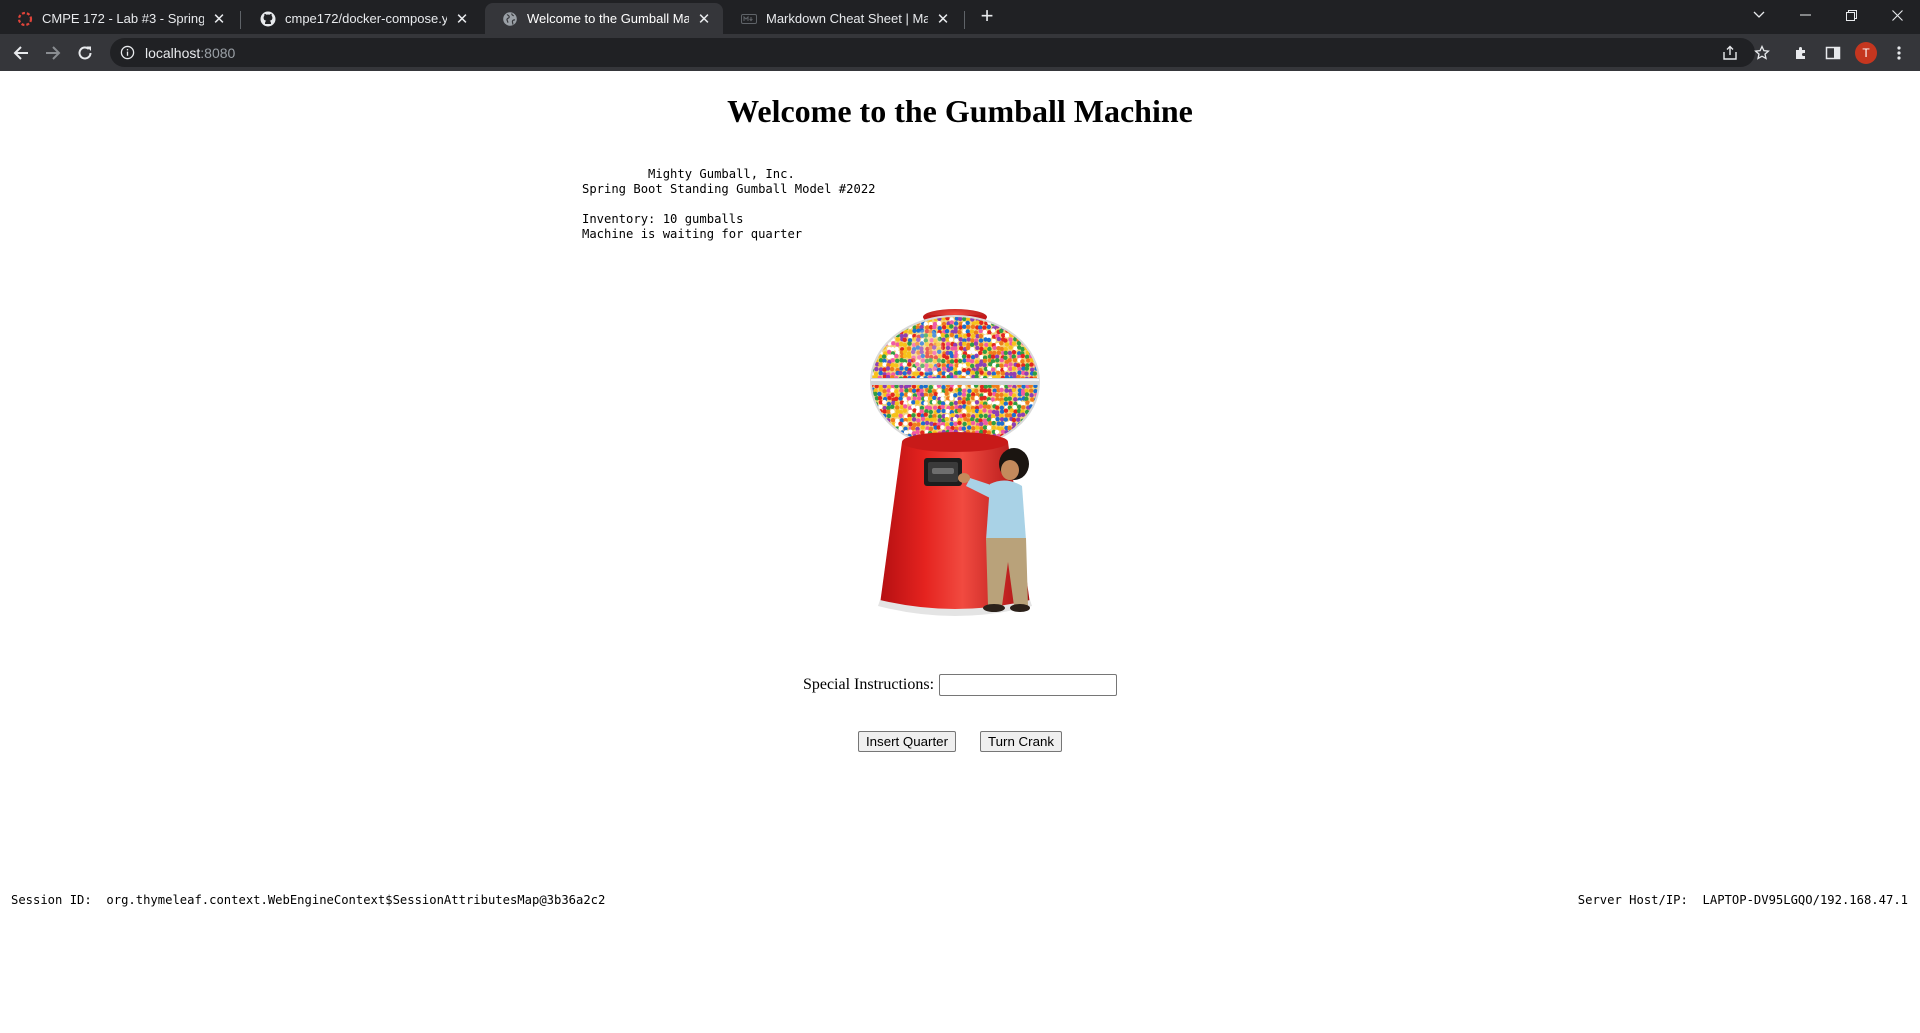  What do you see at coordinates (1897, 15) in the screenshot?
I see `close-window-icon` at bounding box center [1897, 15].